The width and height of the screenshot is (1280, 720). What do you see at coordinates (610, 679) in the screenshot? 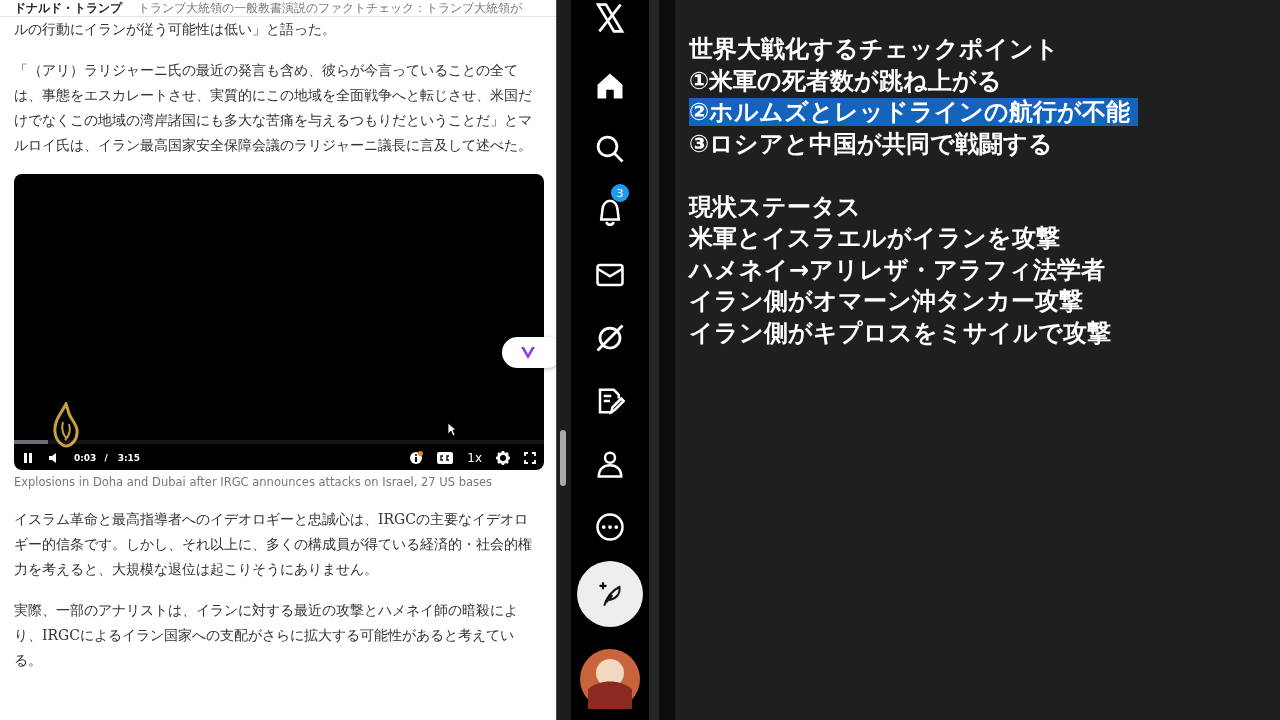
I see `avatar` at bounding box center [610, 679].